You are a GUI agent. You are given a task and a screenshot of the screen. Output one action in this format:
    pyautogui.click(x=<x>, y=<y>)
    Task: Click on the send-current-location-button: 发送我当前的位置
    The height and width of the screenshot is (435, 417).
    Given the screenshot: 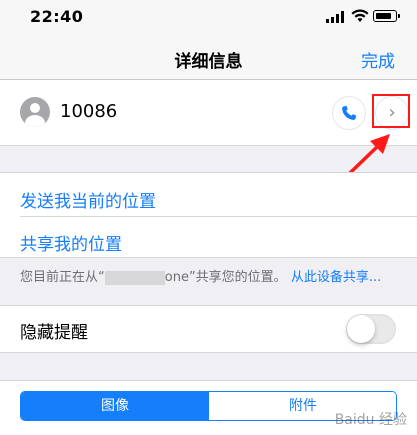 What is the action you would take?
    pyautogui.click(x=88, y=199)
    